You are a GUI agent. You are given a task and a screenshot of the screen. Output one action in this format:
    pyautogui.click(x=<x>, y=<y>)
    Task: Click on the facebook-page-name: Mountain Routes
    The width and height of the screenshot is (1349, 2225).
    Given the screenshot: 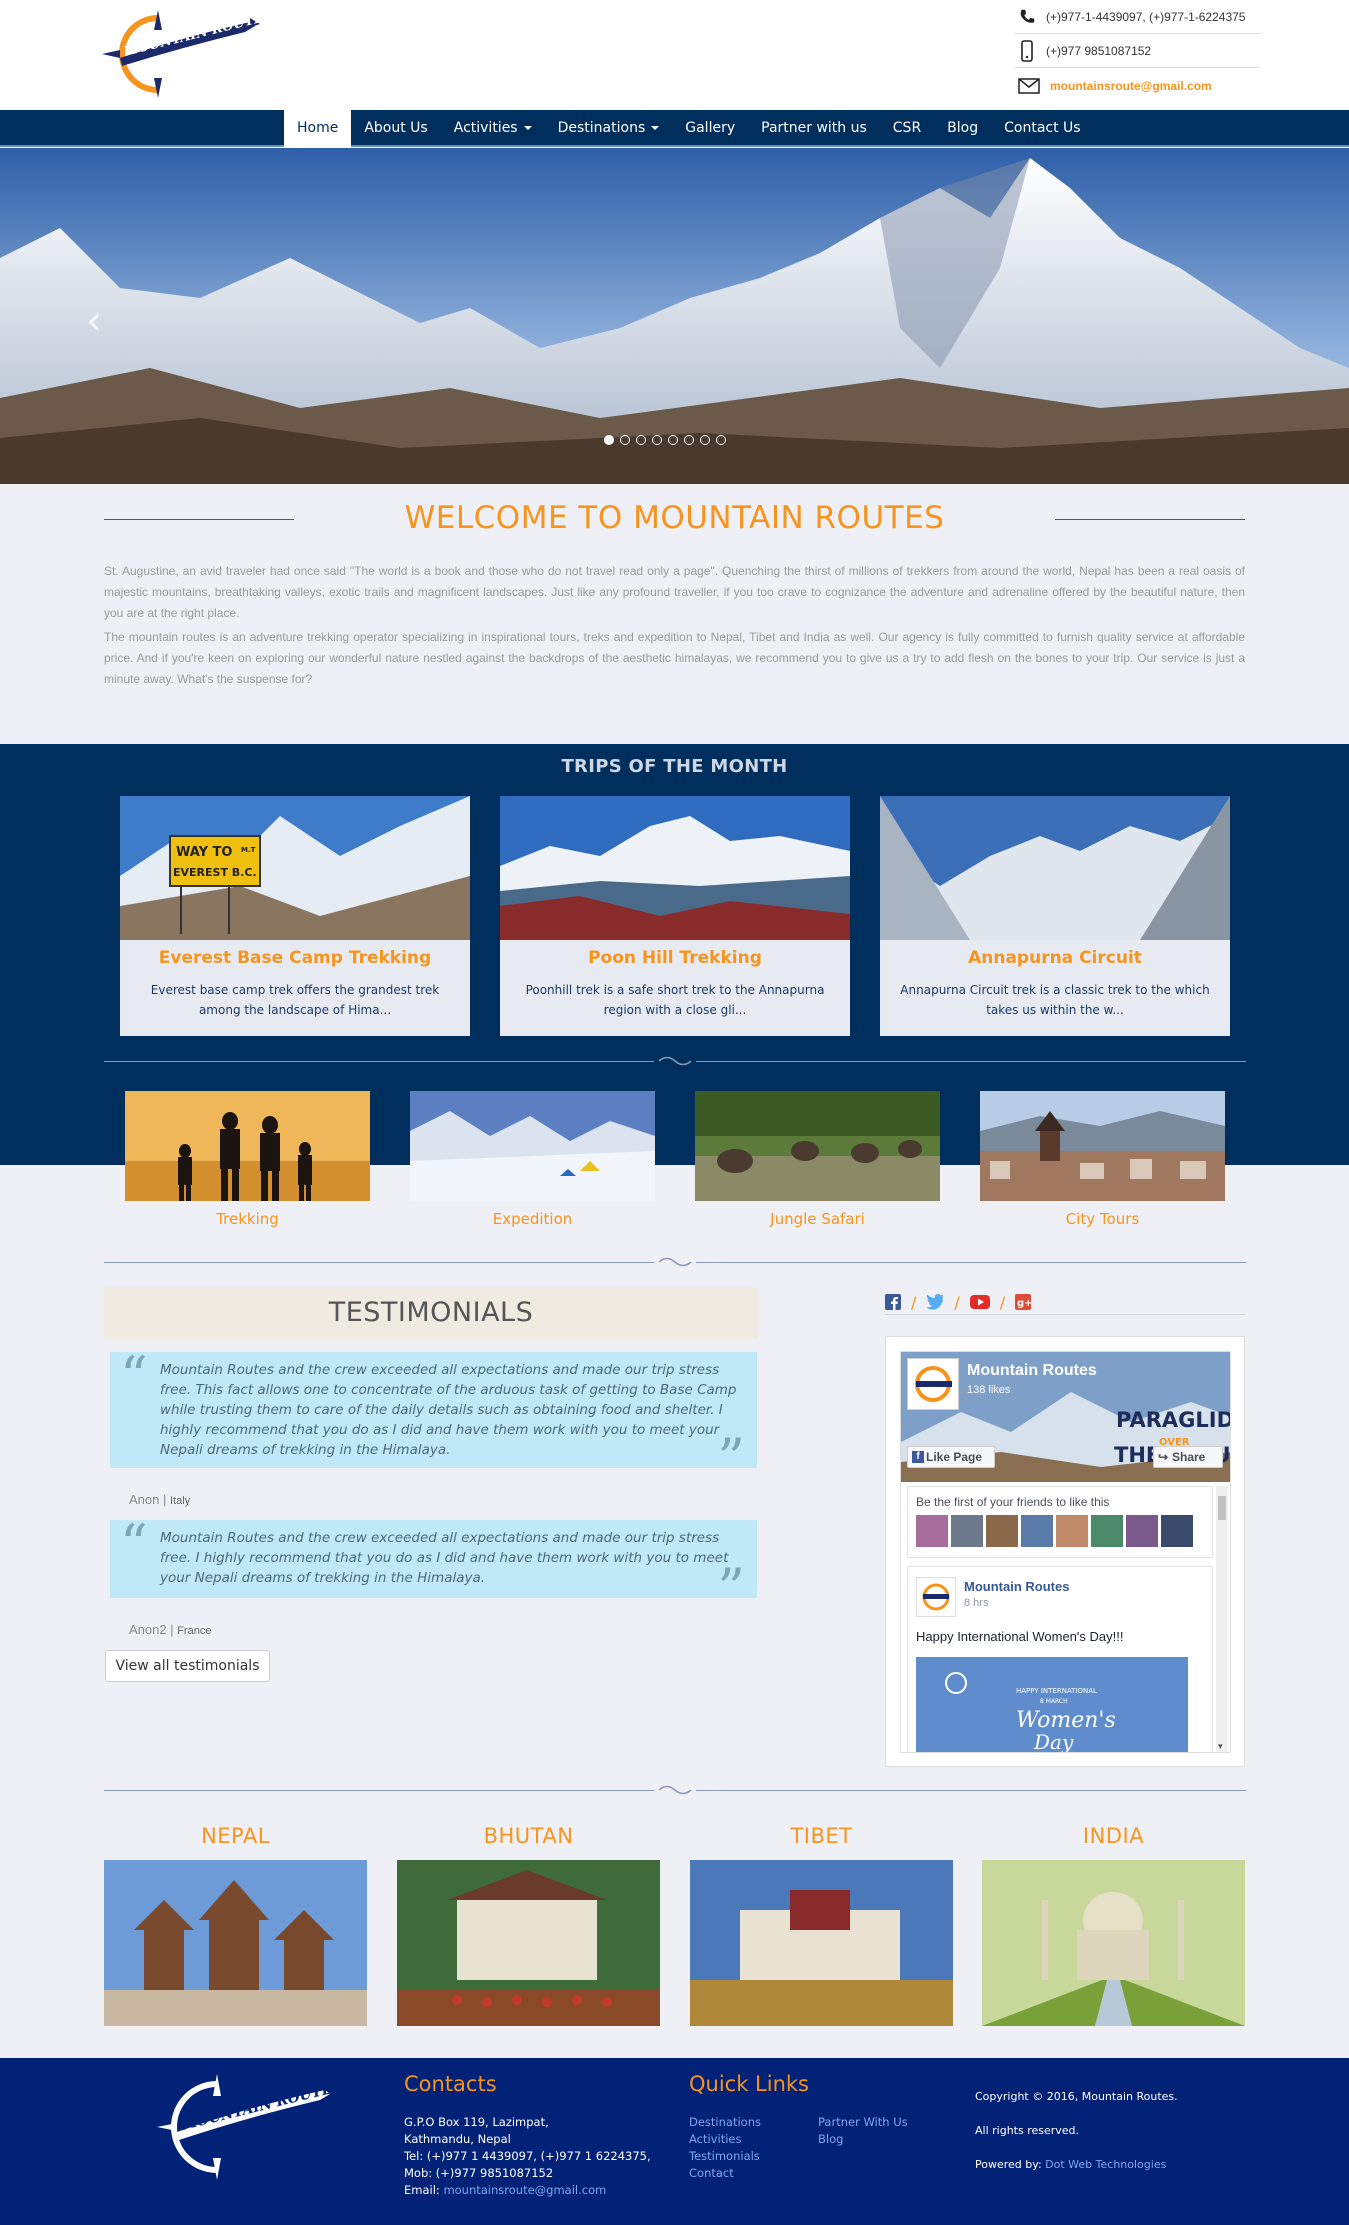 What is the action you would take?
    pyautogui.click(x=1032, y=1371)
    